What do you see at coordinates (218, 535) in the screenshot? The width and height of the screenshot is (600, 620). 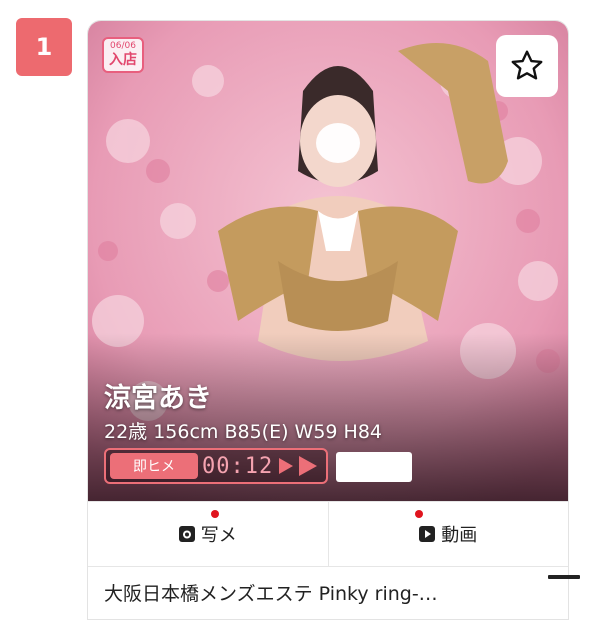 I see `tab-photo-label: 写メ` at bounding box center [218, 535].